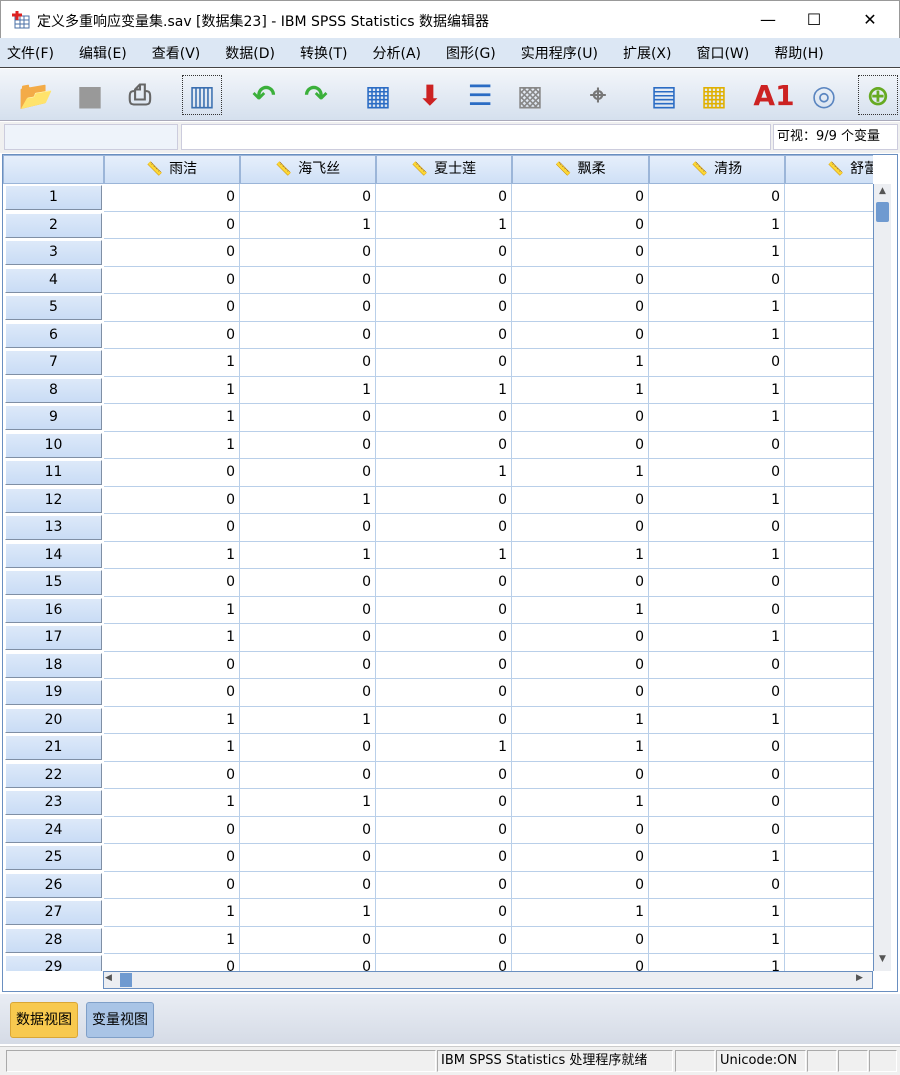 The width and height of the screenshot is (900, 1075). What do you see at coordinates (53, 637) in the screenshot?
I see `row-header: 17` at bounding box center [53, 637].